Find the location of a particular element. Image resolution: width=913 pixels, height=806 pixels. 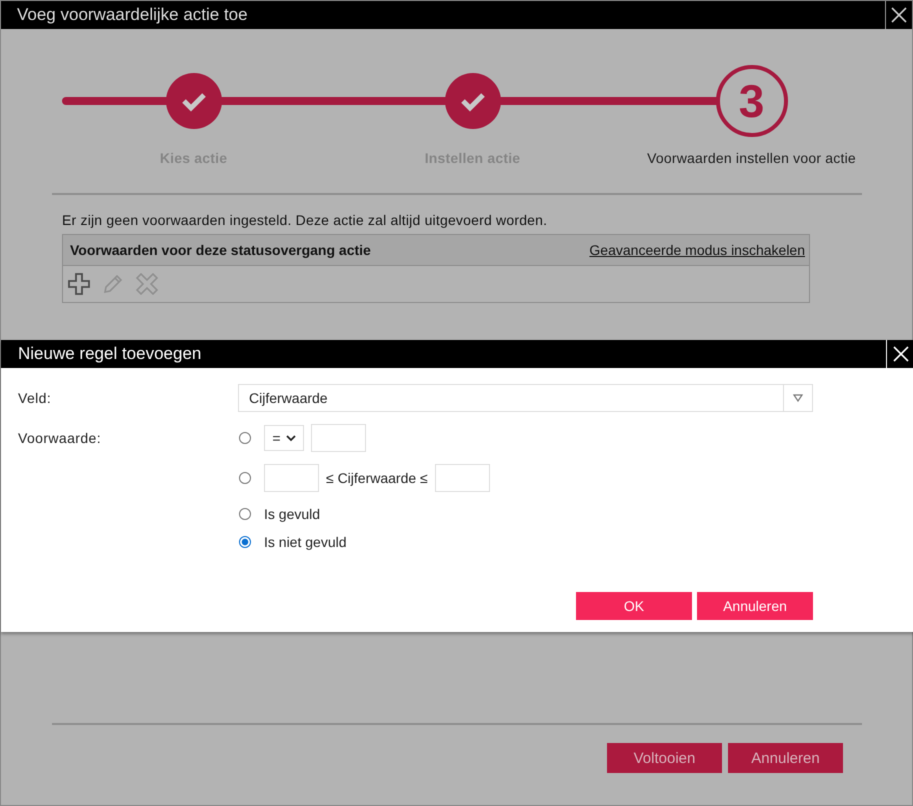

option-label: Is niet gevuld is located at coordinates (305, 542).